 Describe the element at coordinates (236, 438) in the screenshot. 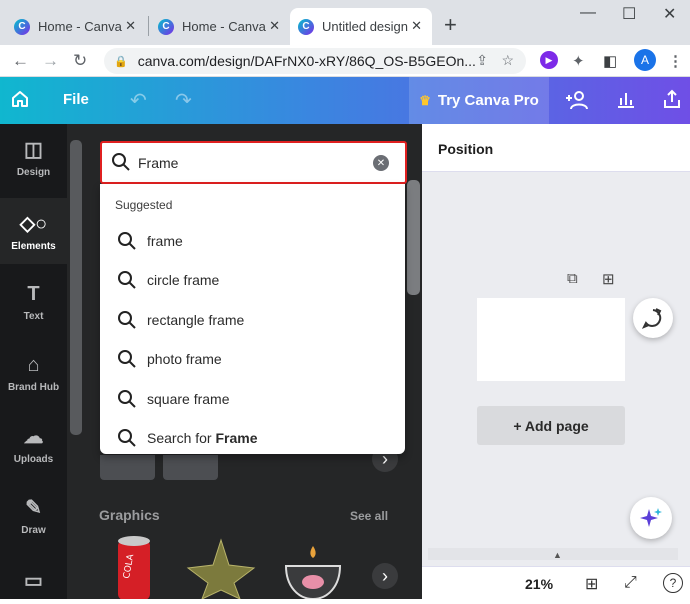

I see `search-for-term: Frame` at that location.